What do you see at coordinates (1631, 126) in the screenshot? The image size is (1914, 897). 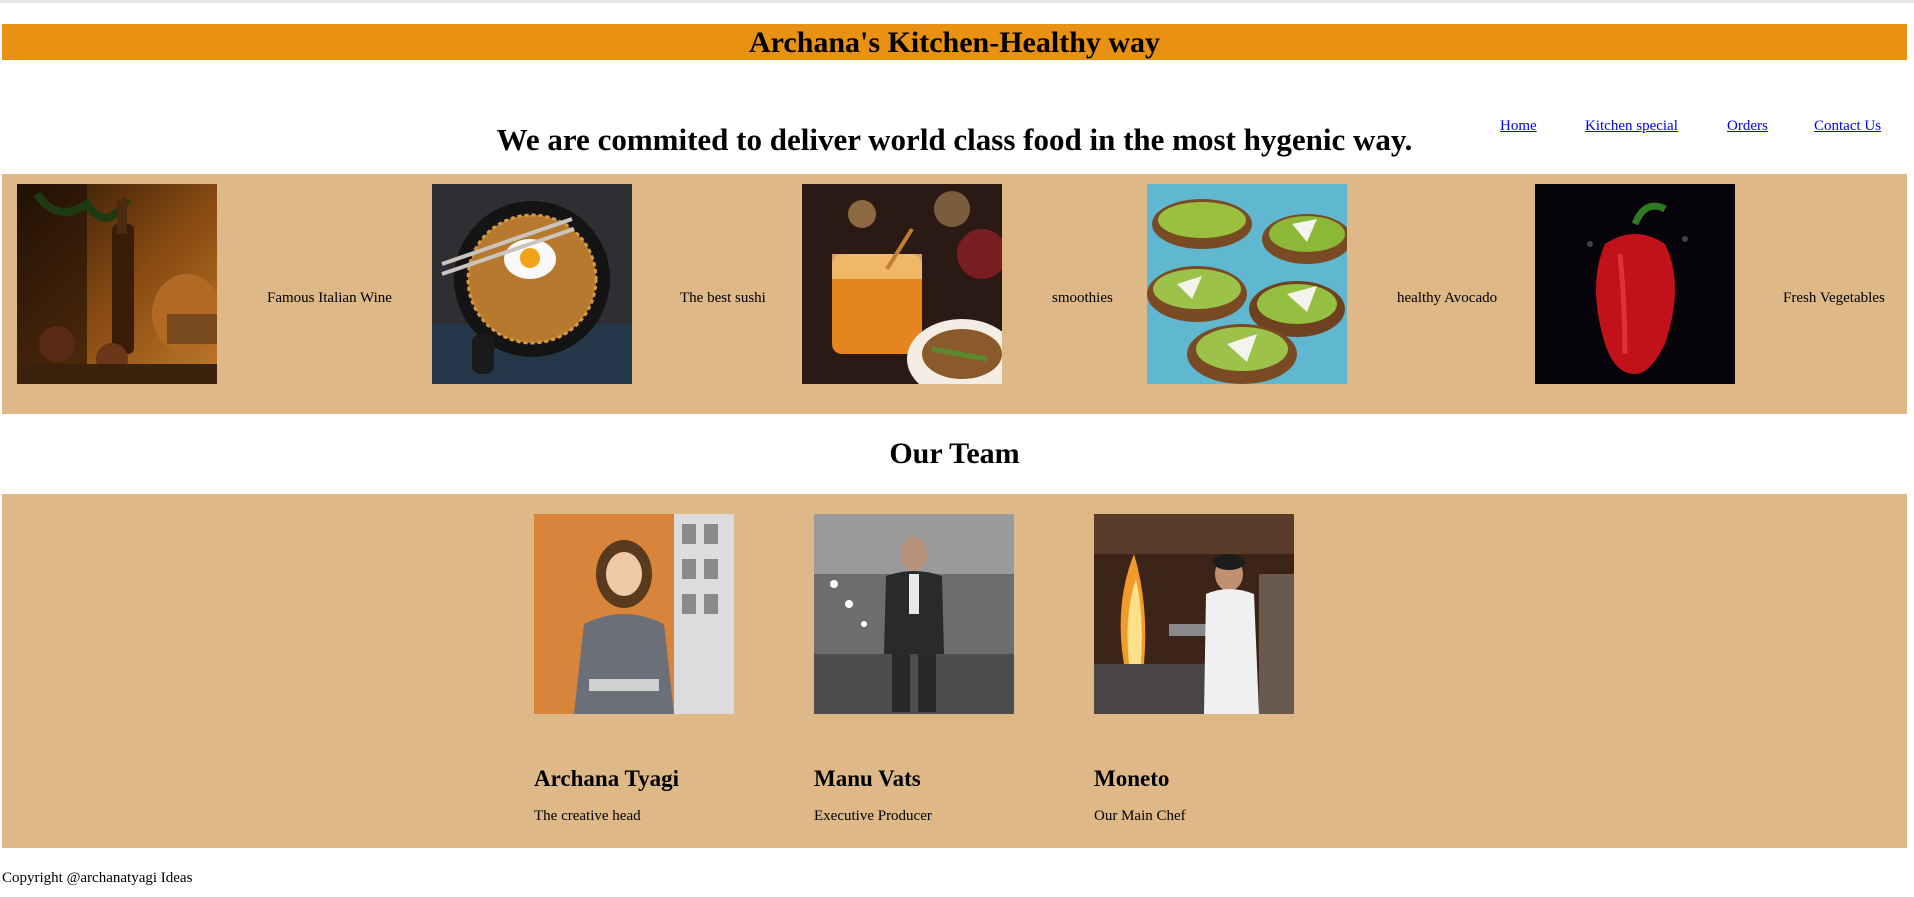 I see `nav-kitchen-special-link: Kitchen special` at bounding box center [1631, 126].